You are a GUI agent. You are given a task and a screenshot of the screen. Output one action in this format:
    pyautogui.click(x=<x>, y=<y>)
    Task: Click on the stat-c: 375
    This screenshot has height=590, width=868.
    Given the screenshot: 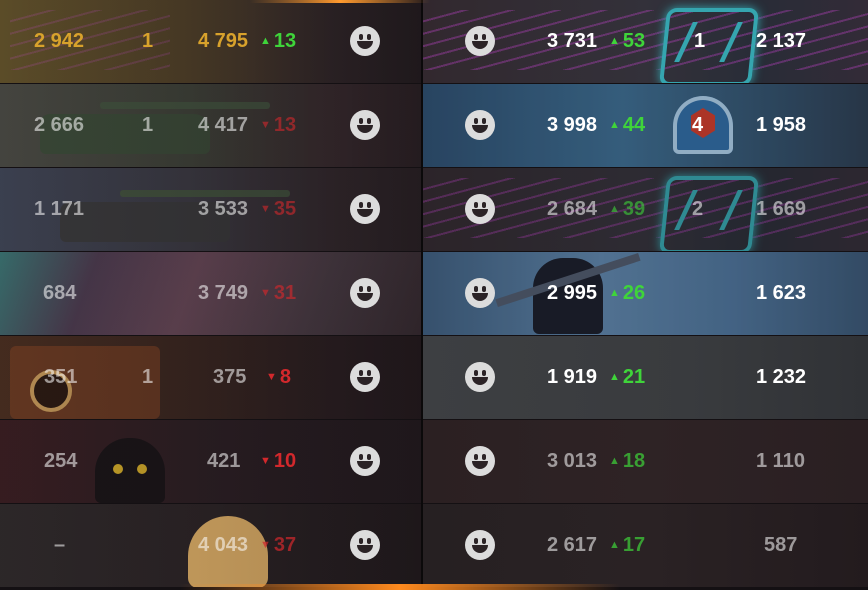 What is the action you would take?
    pyautogui.click(x=230, y=377)
    